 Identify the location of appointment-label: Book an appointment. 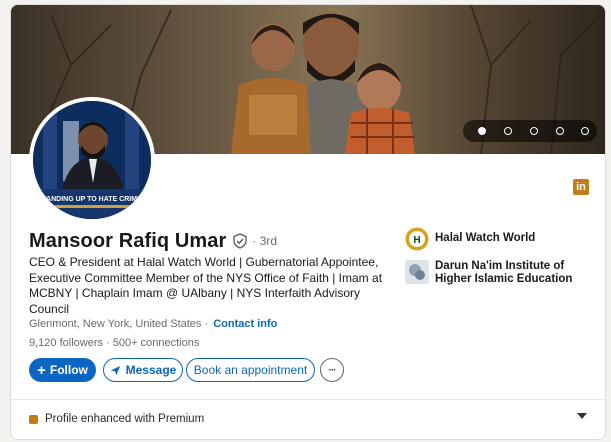
(250, 370).